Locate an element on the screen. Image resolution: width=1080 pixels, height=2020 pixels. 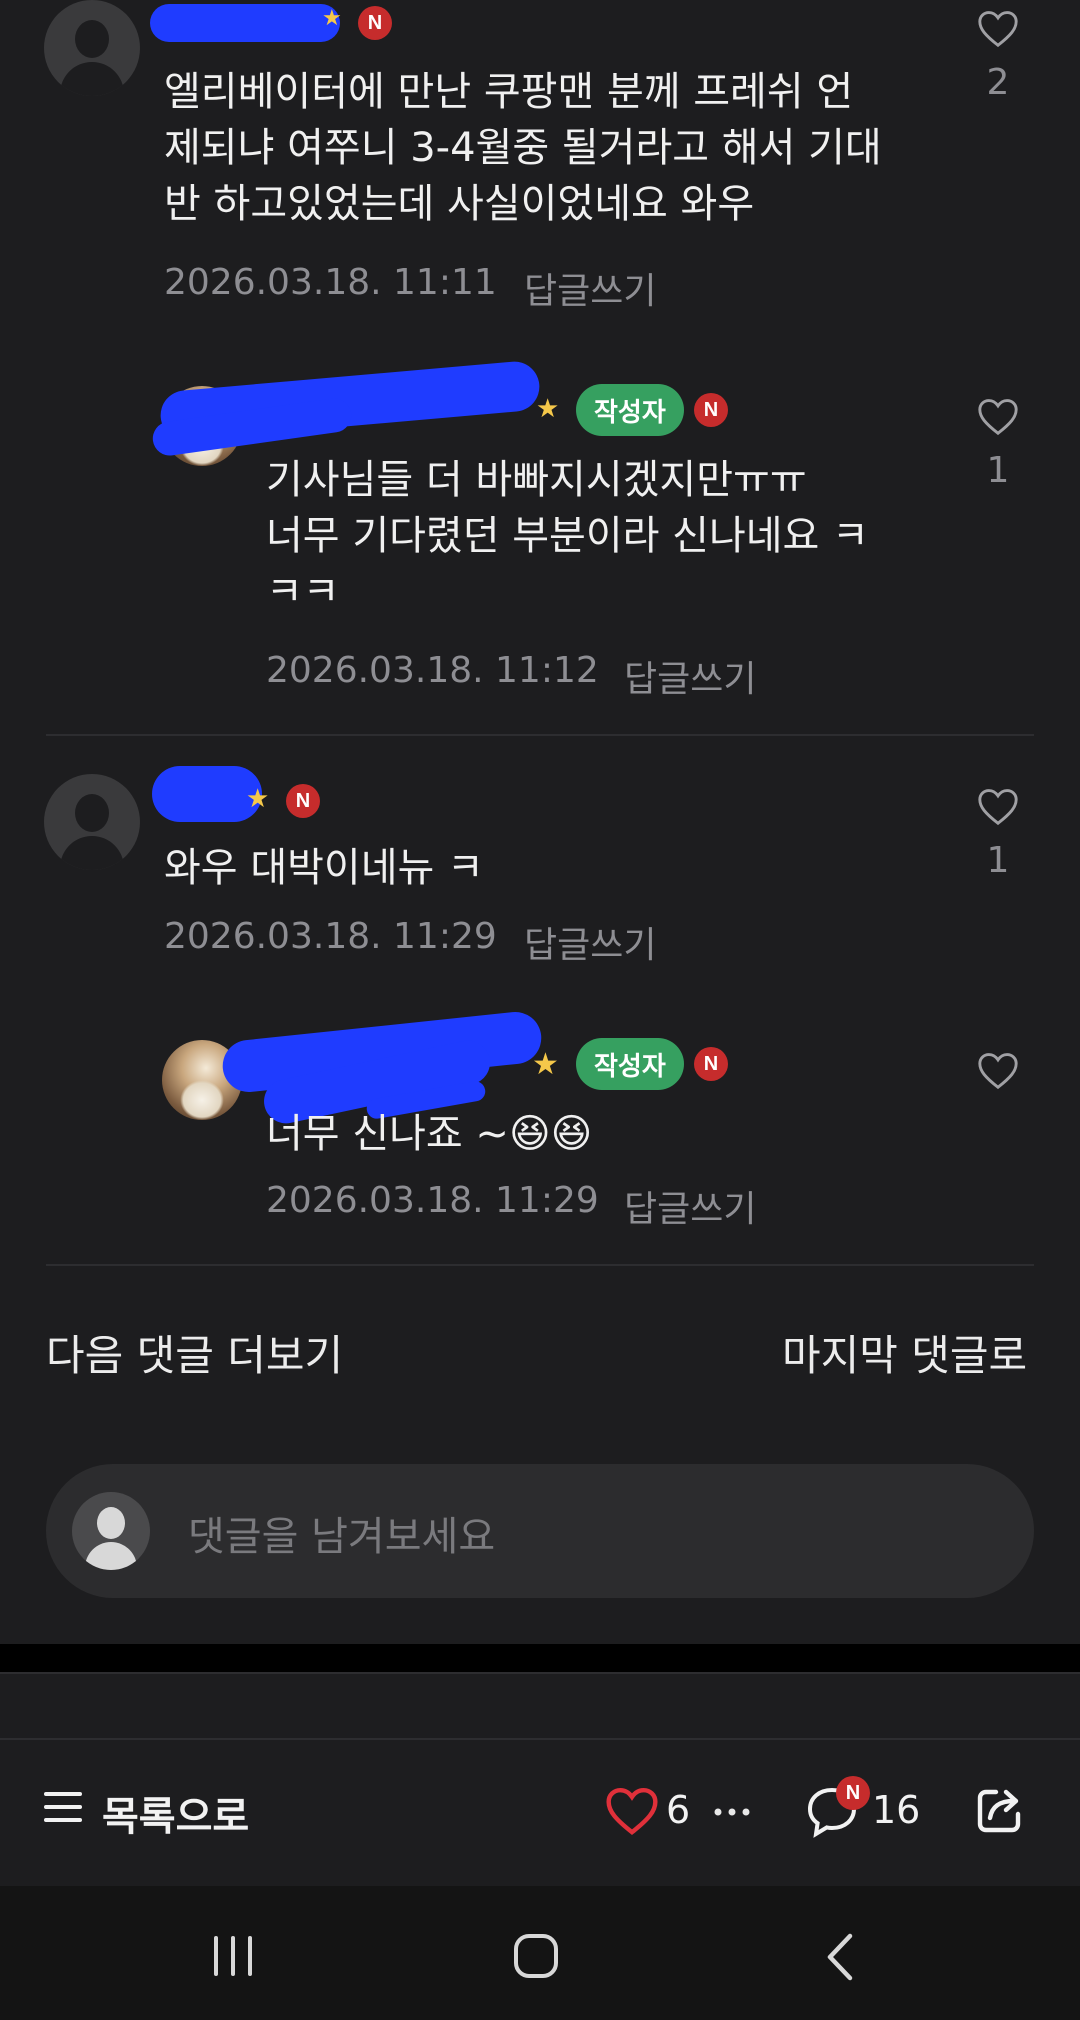
comment-text: 기사님들 더 바빠지시겠지만ㅠㅠ 너무 기다렸던 부분이라 신나네요 ㅋ ㅋㅋ is located at coordinates (567, 536).